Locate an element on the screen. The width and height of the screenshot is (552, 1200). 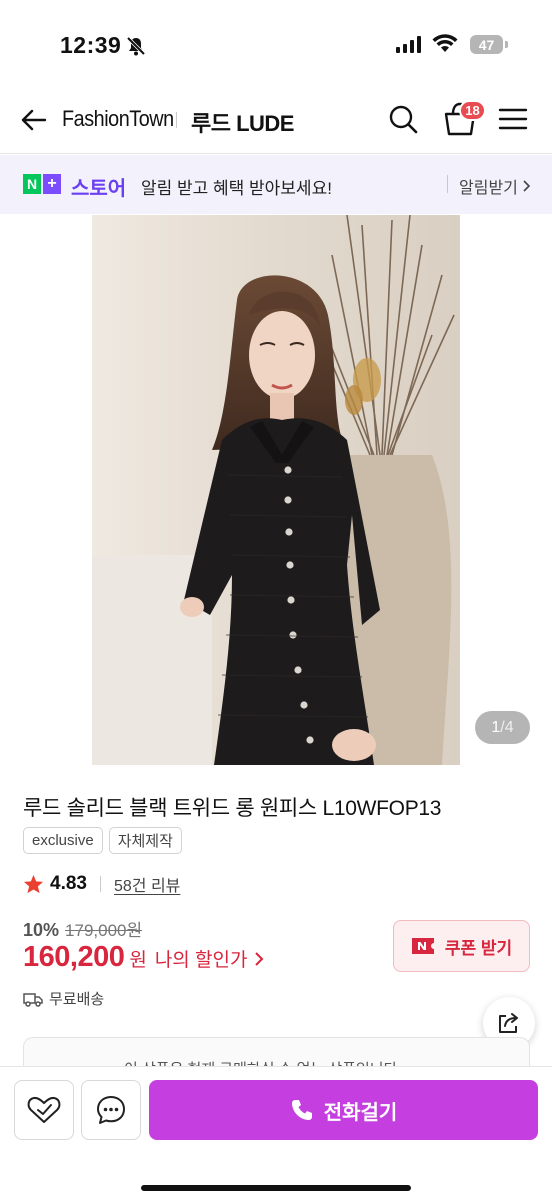
search-icon is located at coordinates (403, 119).